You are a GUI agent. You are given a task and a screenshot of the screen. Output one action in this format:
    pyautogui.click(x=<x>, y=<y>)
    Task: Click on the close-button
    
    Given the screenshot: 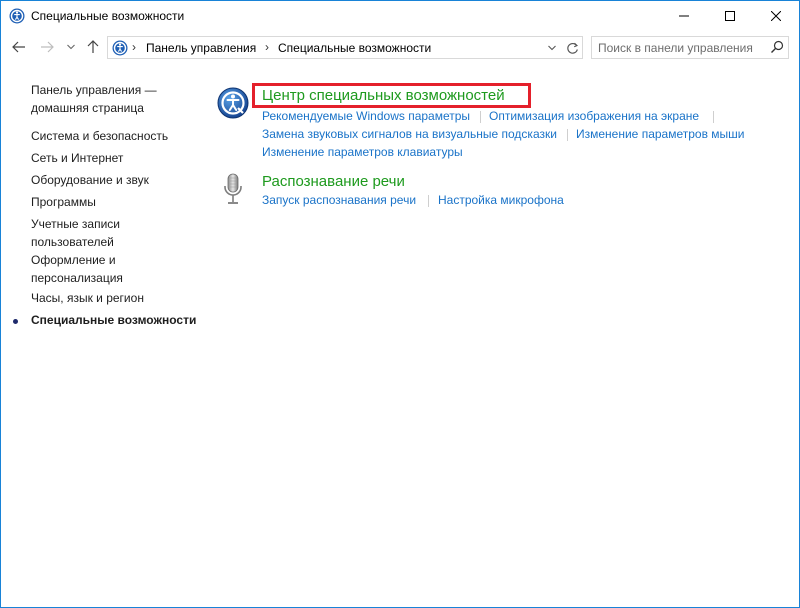 What is the action you would take?
    pyautogui.click(x=776, y=16)
    